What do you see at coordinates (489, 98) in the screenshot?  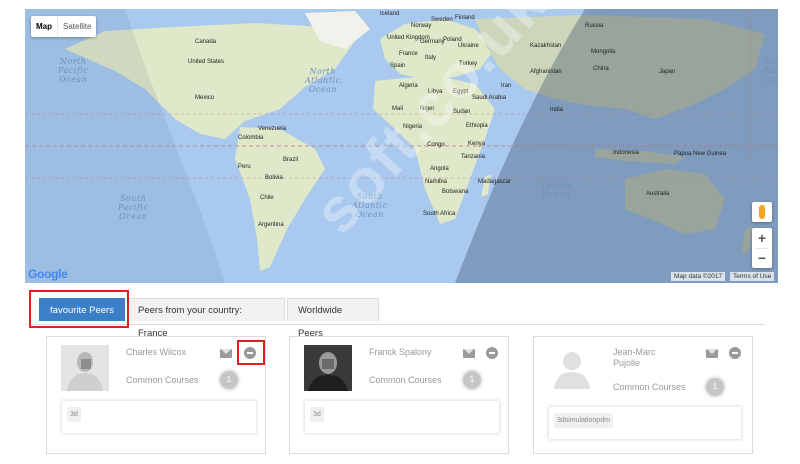 I see `country-label: Saudi Arabia` at bounding box center [489, 98].